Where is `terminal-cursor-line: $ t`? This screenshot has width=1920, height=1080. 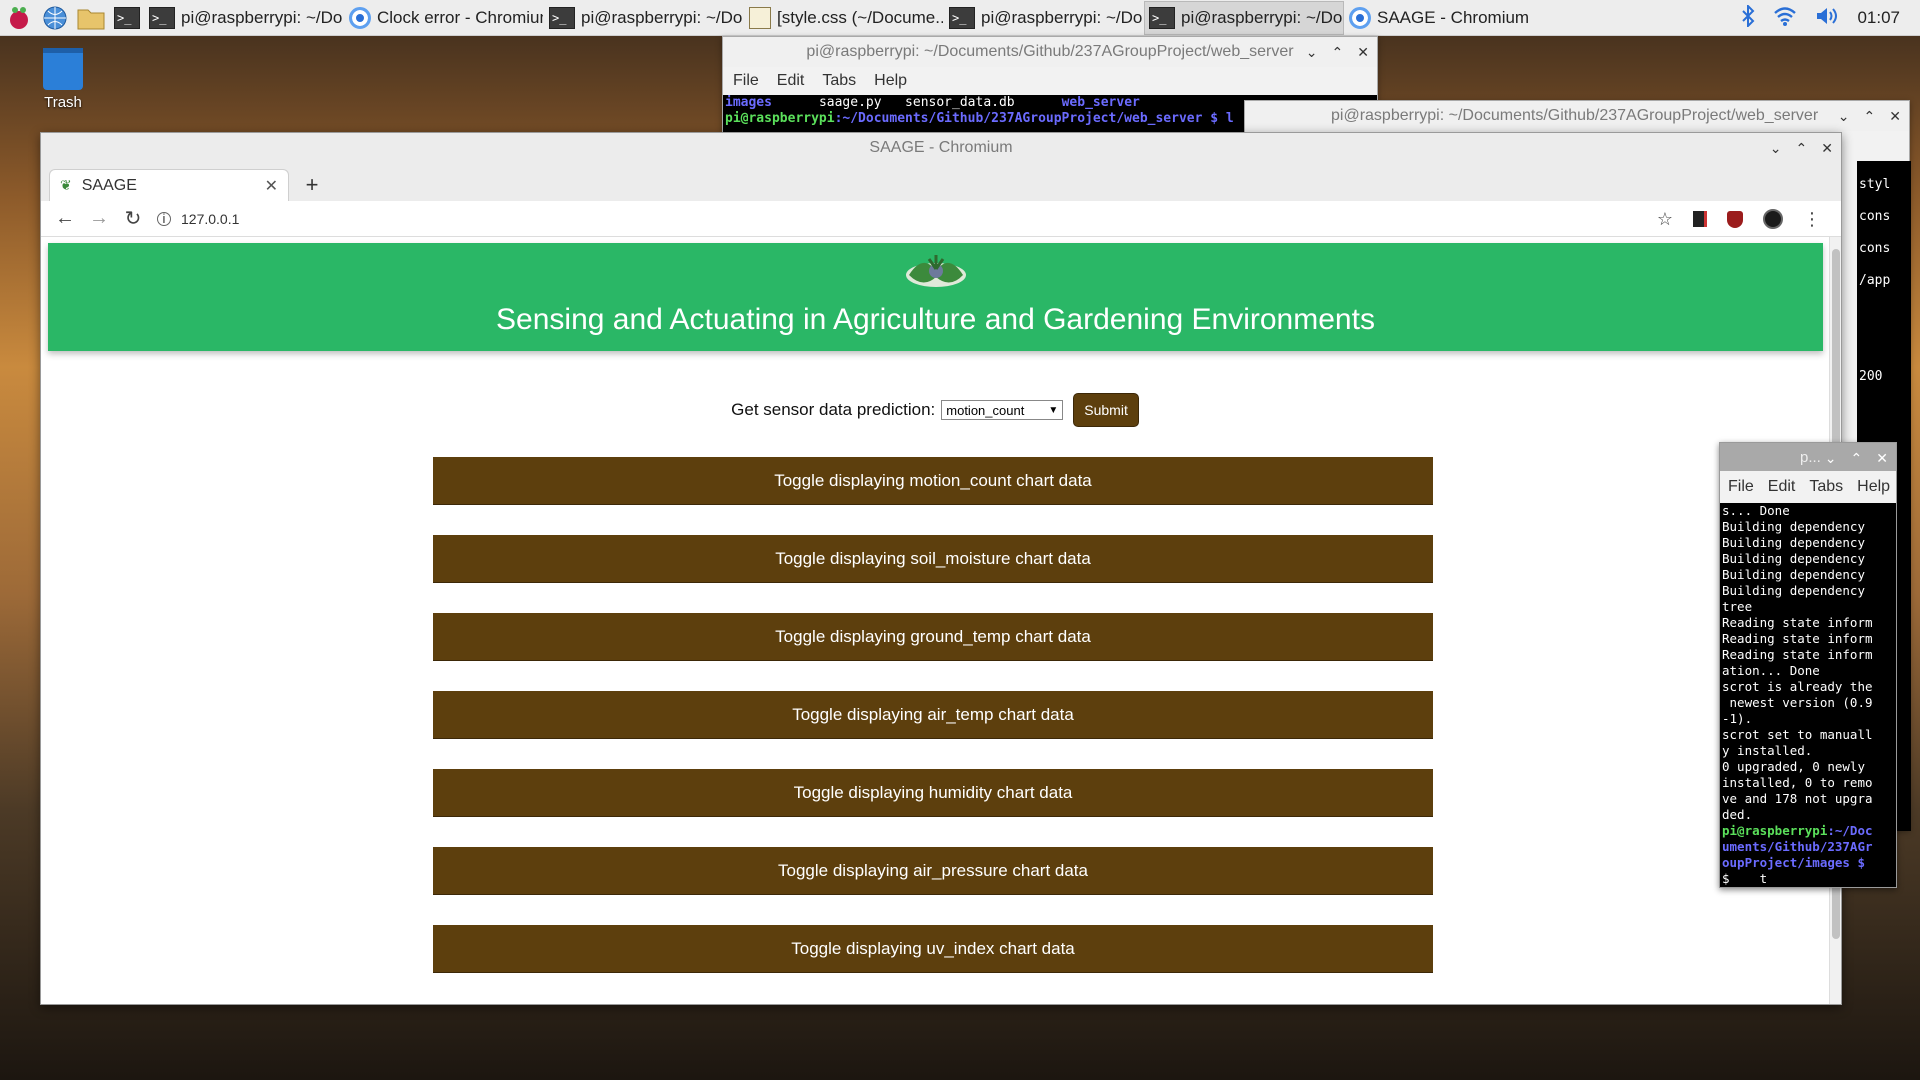 terminal-cursor-line: $ t is located at coordinates (1745, 878).